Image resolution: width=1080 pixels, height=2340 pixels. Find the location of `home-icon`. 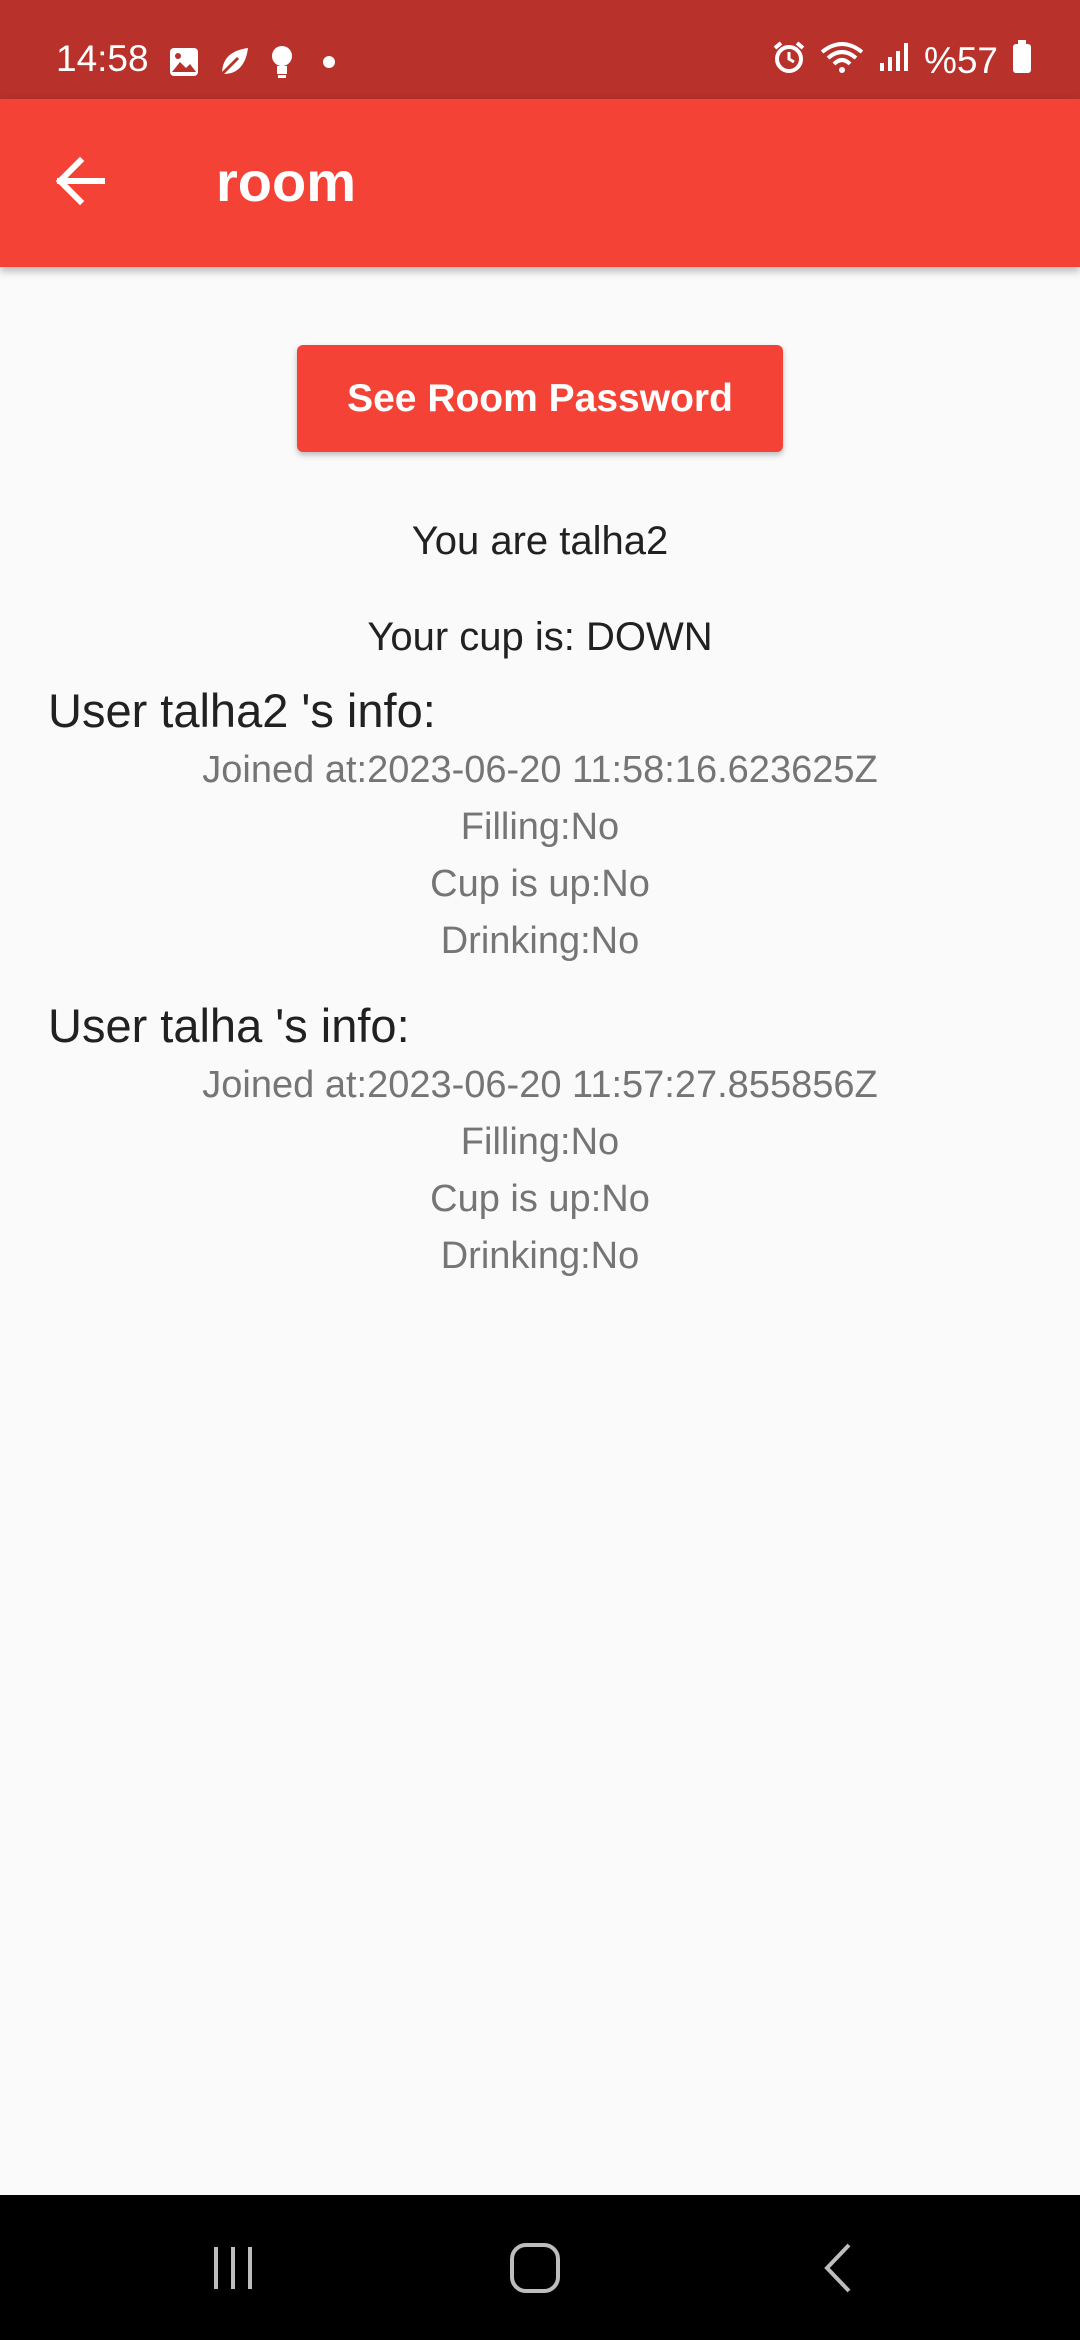

home-icon is located at coordinates (535, 2270).